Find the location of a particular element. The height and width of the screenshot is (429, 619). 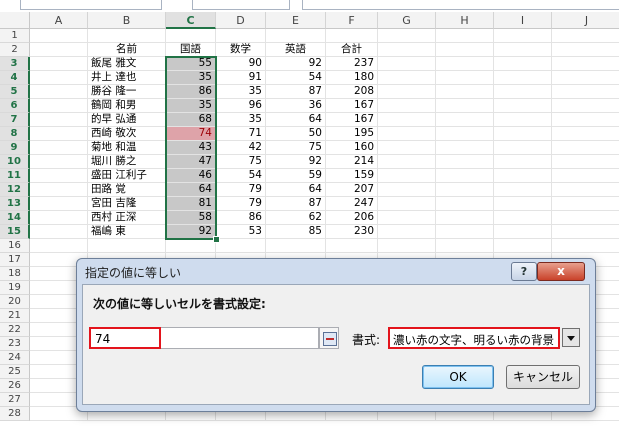

cell-g1 is located at coordinates (407, 36).